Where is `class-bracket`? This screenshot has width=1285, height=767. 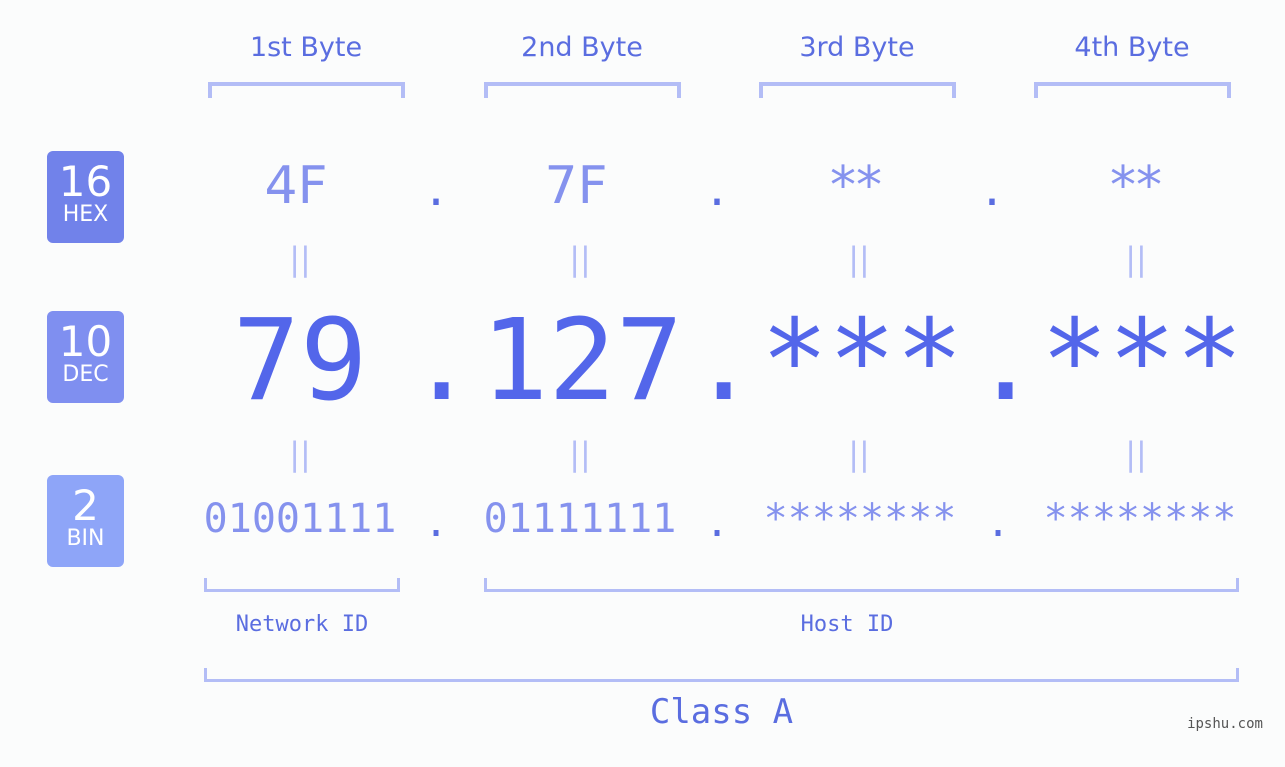 class-bracket is located at coordinates (721, 675).